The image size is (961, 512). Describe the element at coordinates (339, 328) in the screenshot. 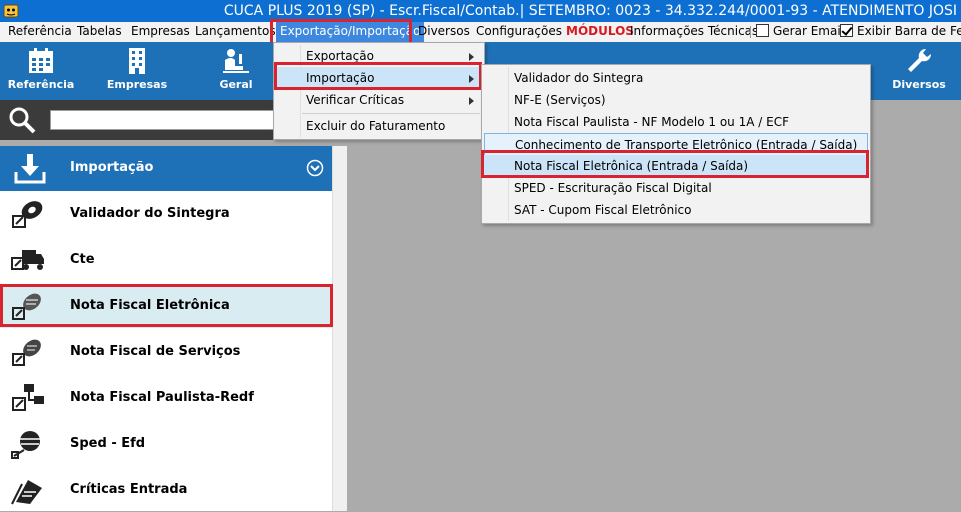

I see `side-panel-scrollbar` at that location.